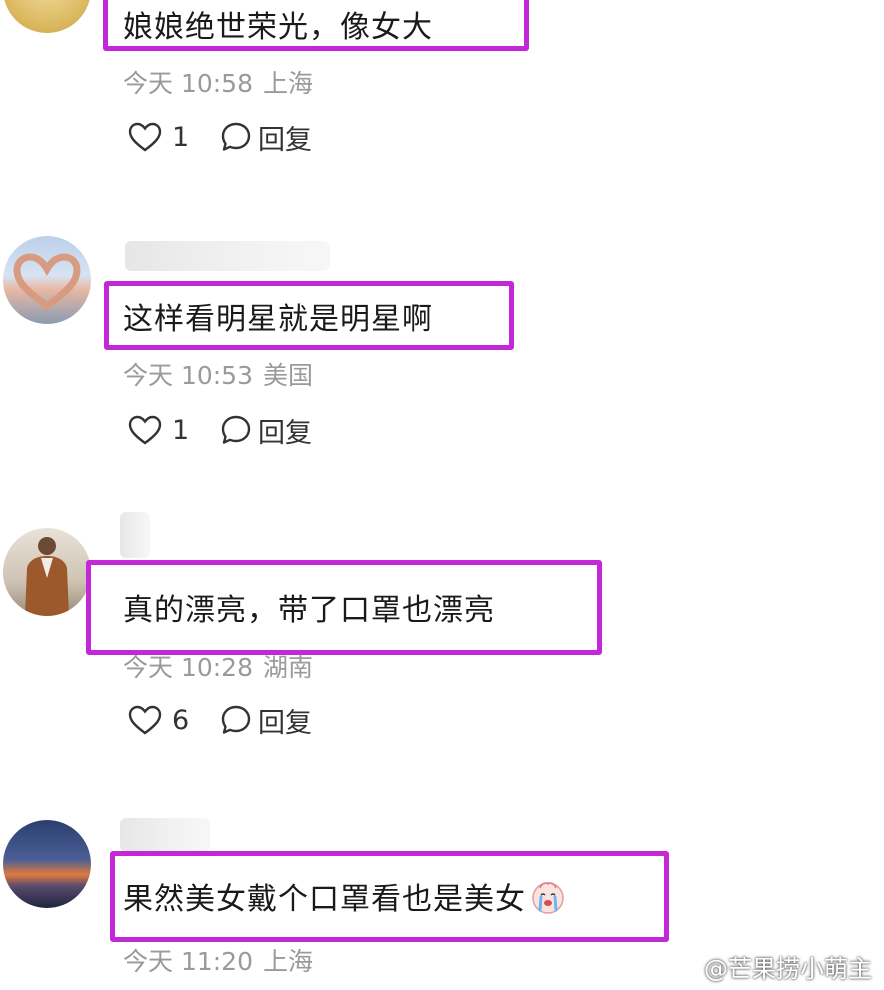  What do you see at coordinates (685, 967) in the screenshot?
I see `weibo-logo-icon` at bounding box center [685, 967].